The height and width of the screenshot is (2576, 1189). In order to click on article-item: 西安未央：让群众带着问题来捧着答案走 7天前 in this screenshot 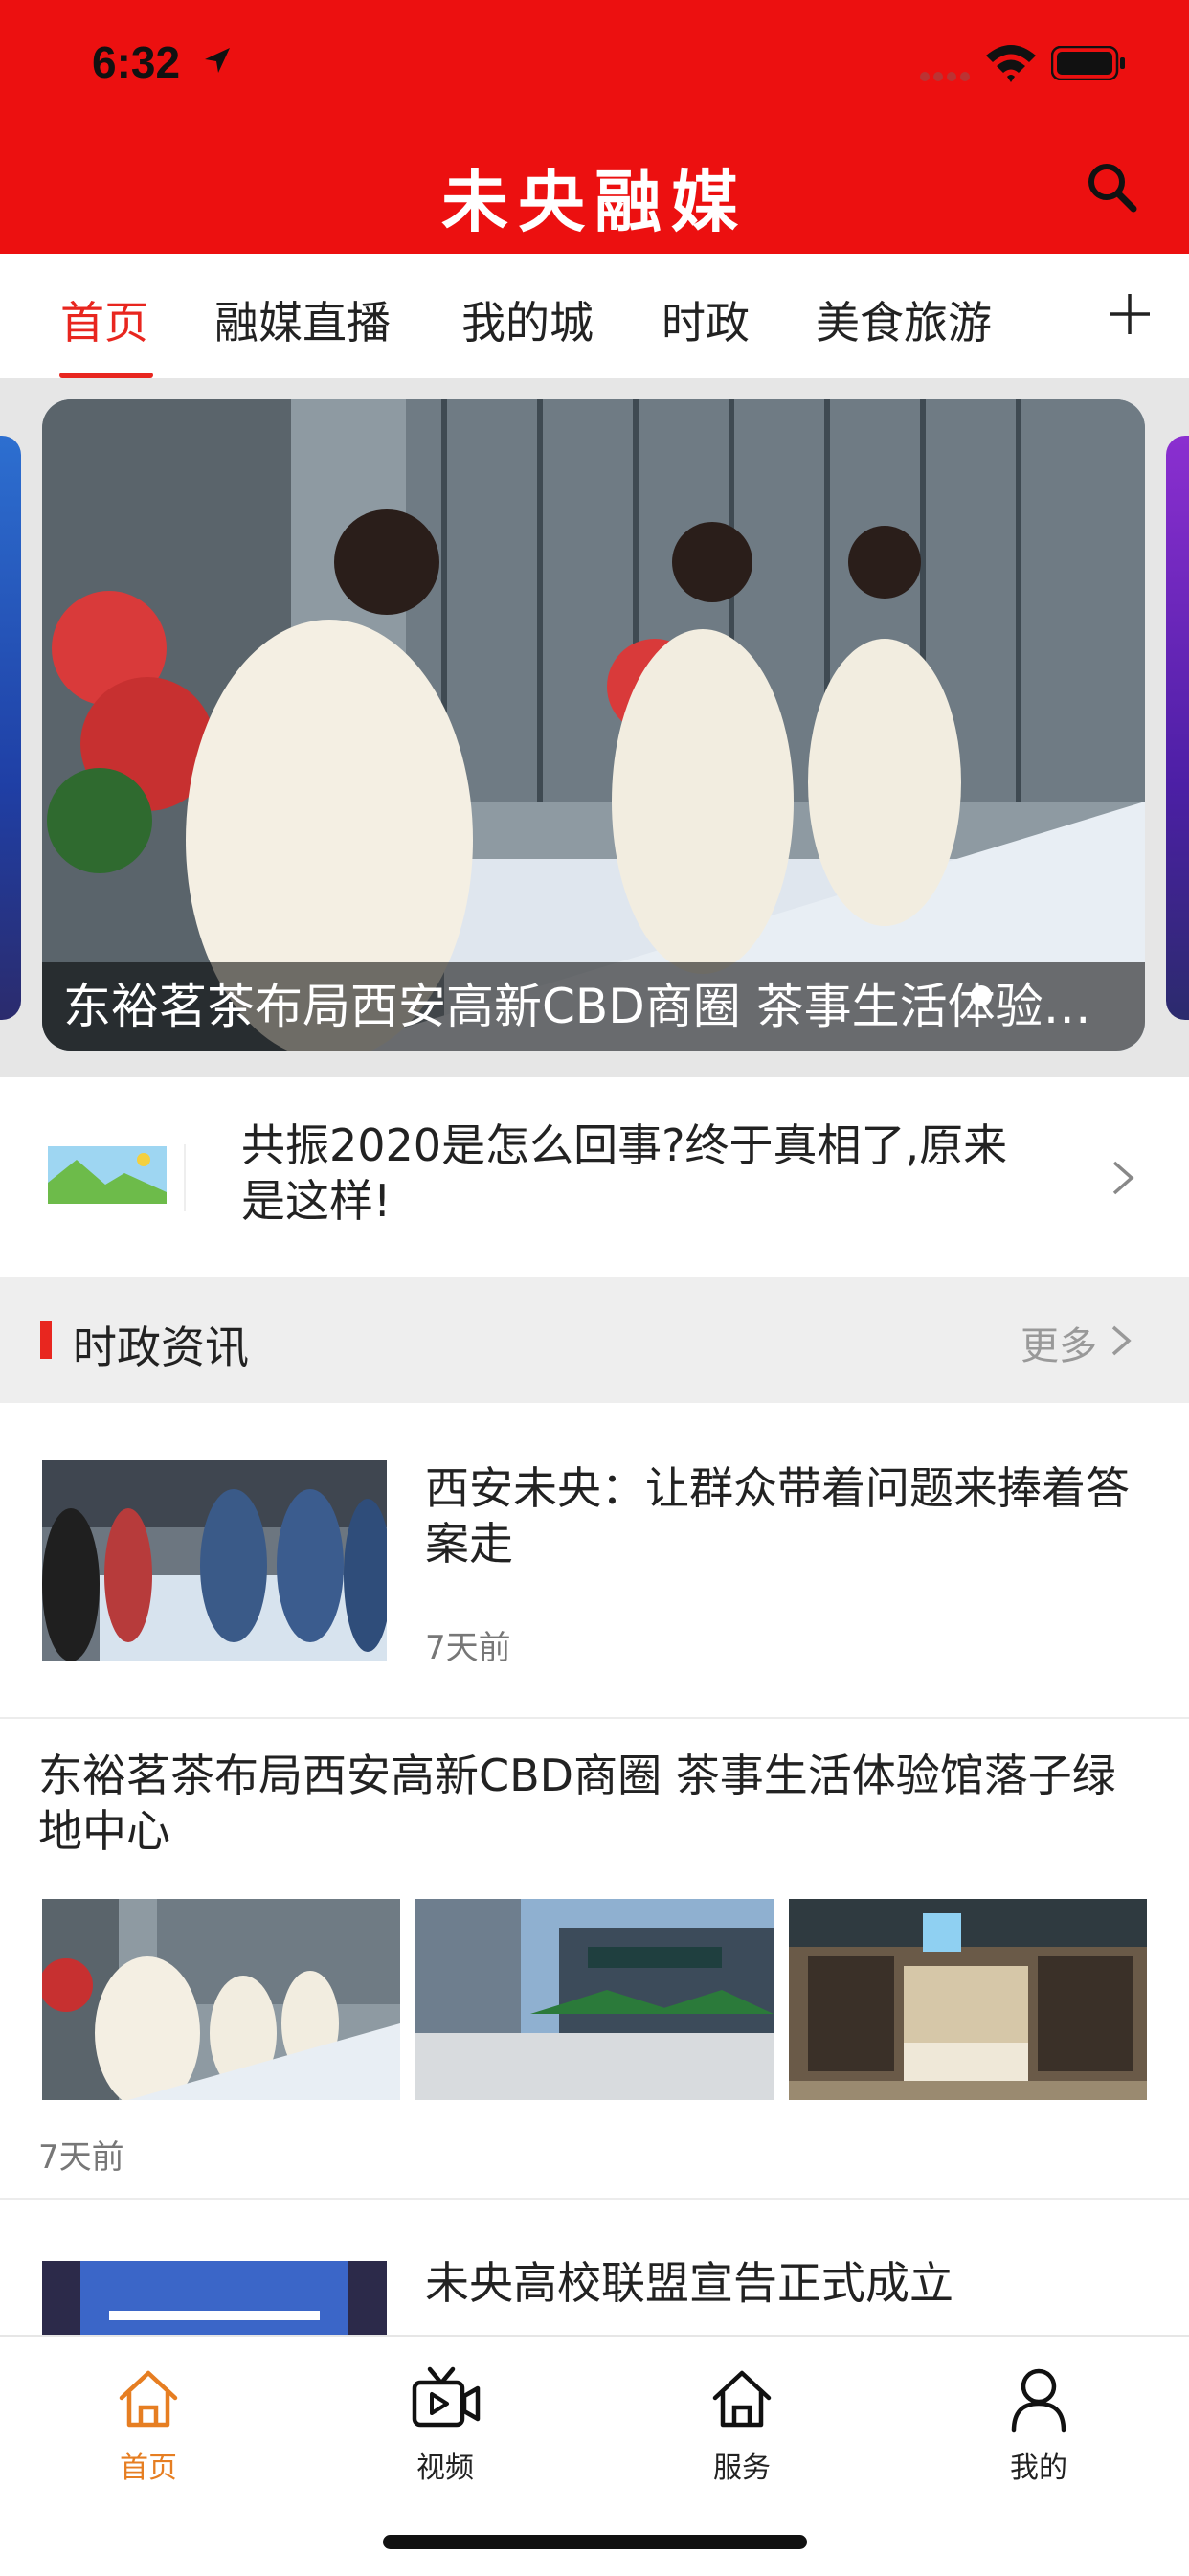, I will do `click(594, 1561)`.